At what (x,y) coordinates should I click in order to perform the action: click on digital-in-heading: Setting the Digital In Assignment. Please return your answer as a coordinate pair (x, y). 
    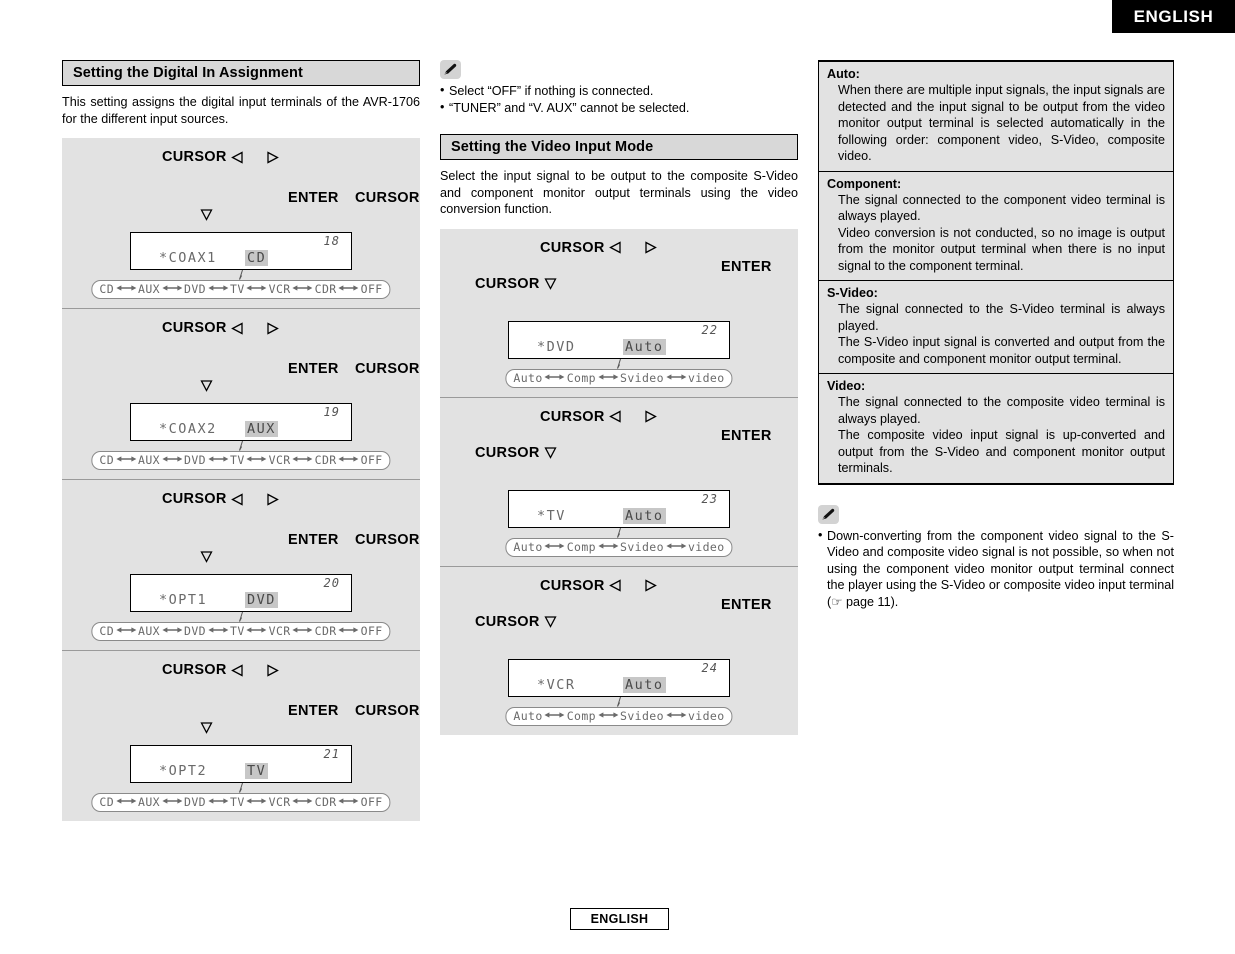
    Looking at the image, I should click on (241, 73).